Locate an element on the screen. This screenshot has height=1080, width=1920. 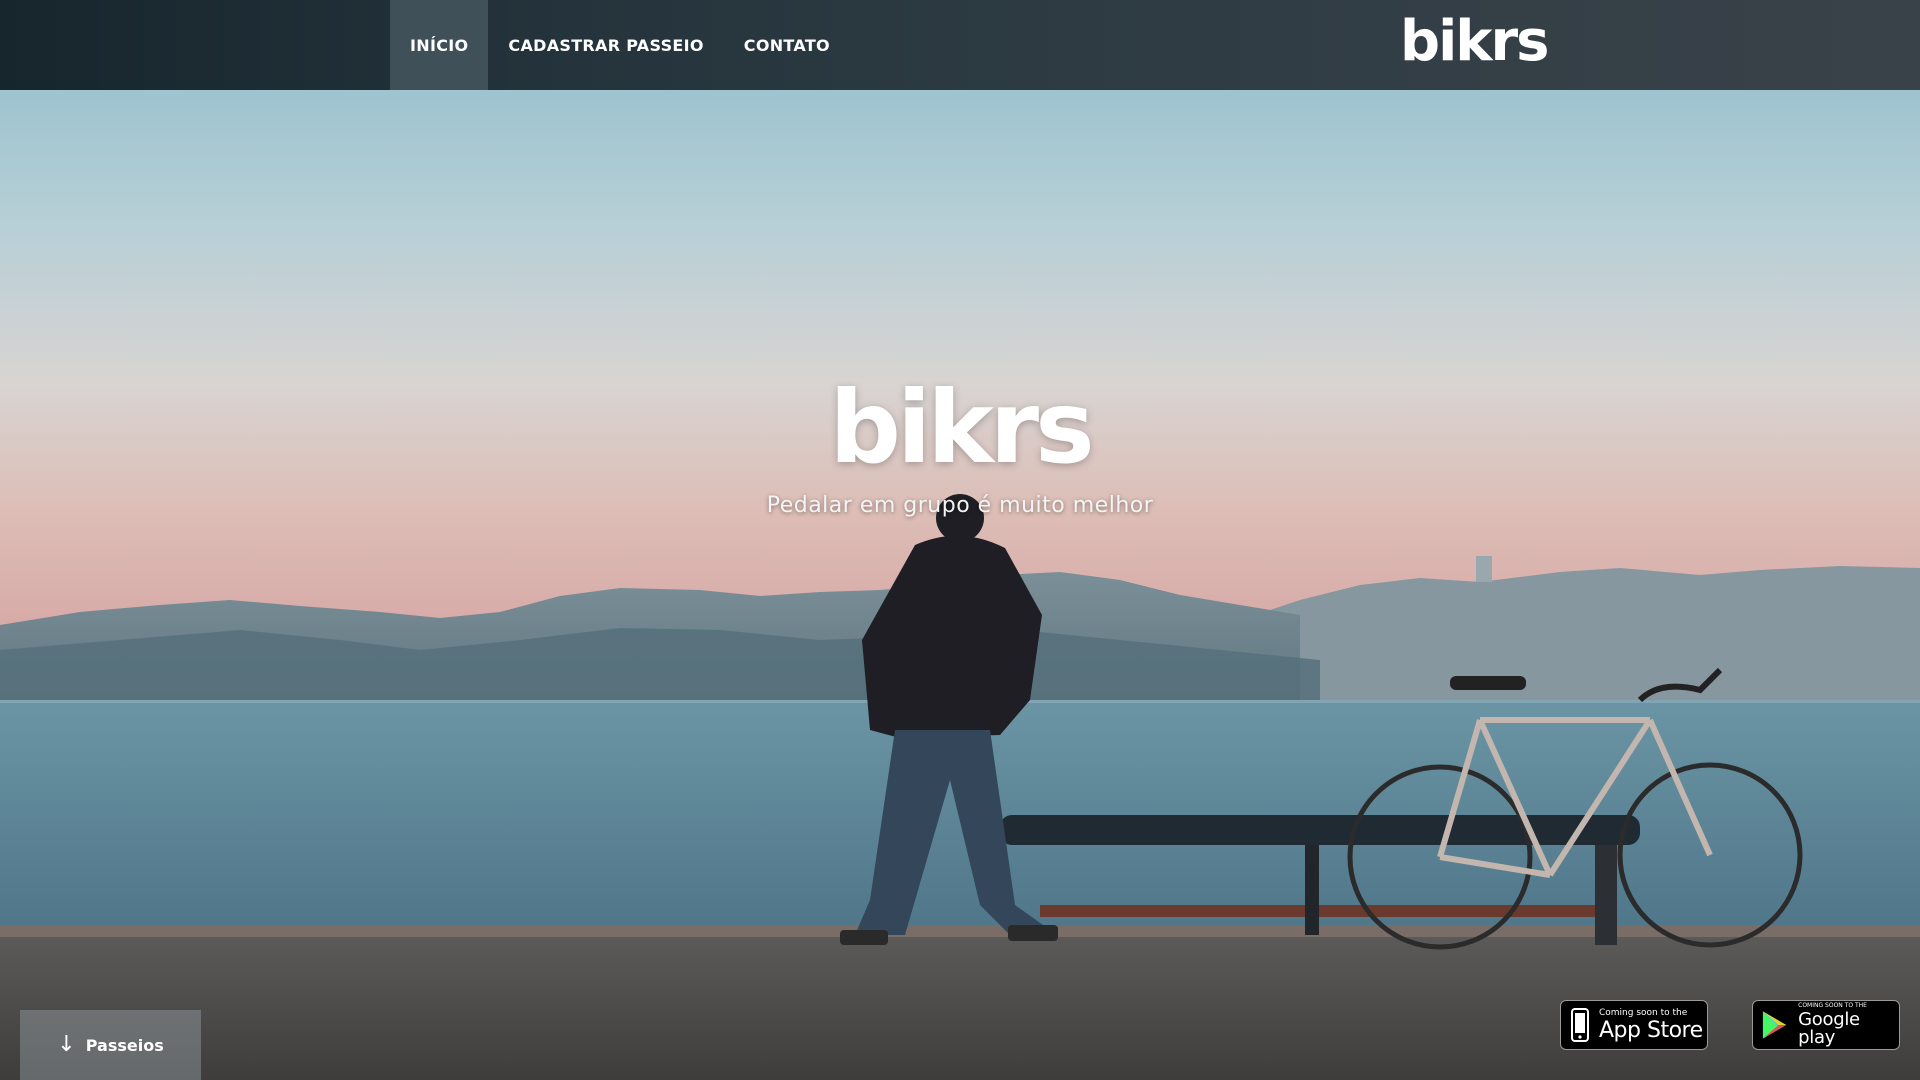
app-store-badge: Coming soon to the App Store is located at coordinates (1634, 1025).